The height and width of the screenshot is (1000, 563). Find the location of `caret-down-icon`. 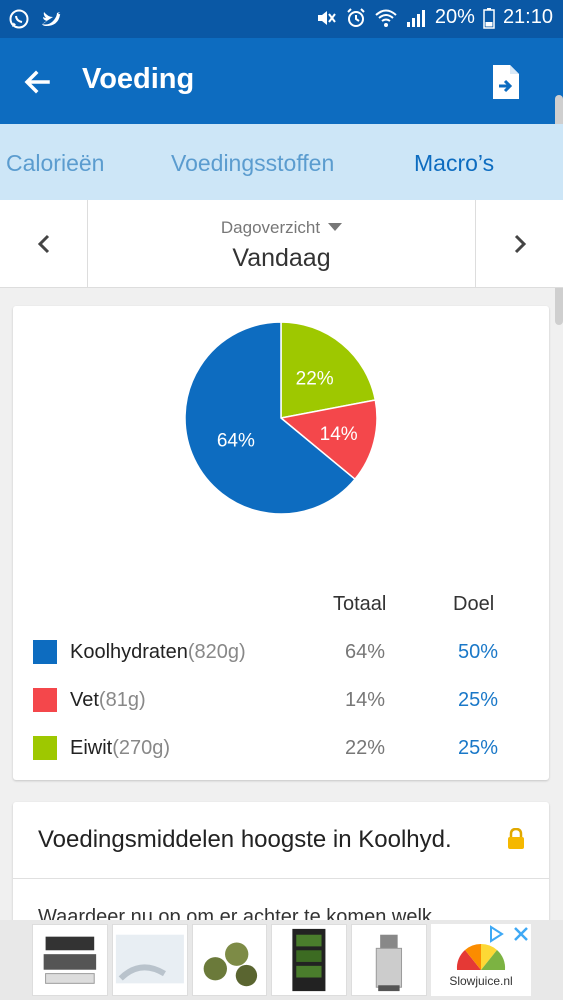

caret-down-icon is located at coordinates (335, 227).